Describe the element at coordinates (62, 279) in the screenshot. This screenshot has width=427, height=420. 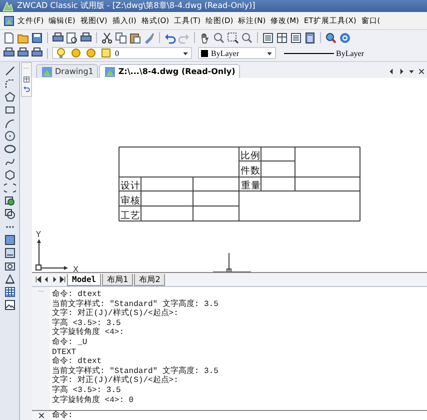
I see `last-icon` at that location.